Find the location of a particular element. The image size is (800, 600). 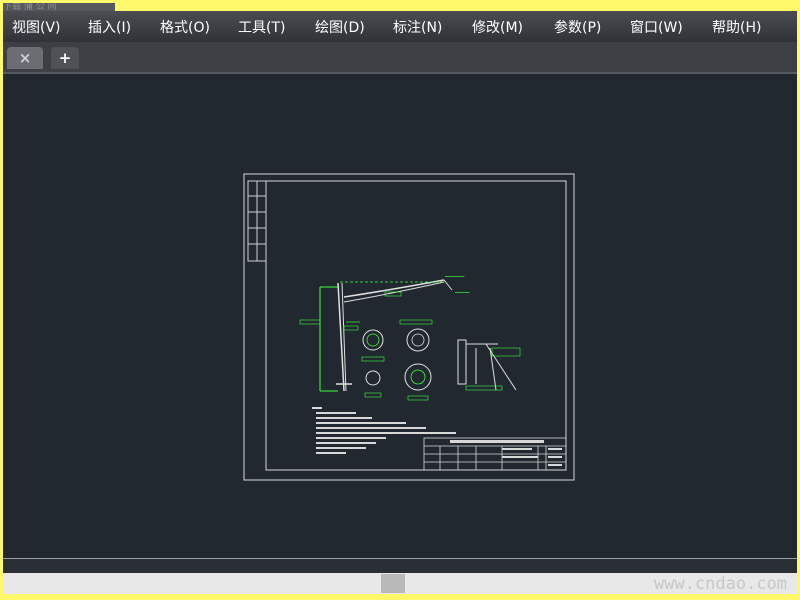

scrollbar-thumb is located at coordinates (393, 583).